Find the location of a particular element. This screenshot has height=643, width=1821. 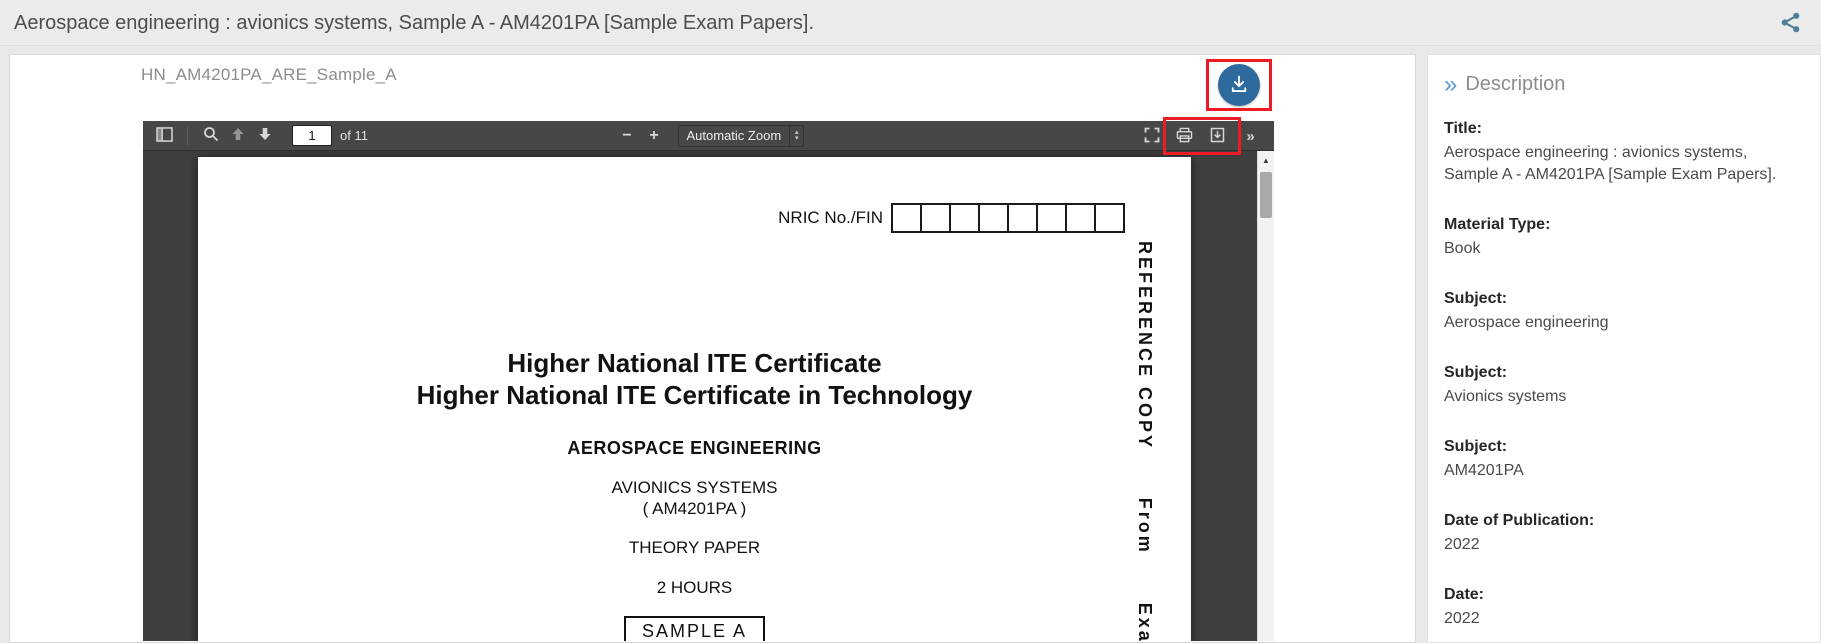

search-button is located at coordinates (210, 136).